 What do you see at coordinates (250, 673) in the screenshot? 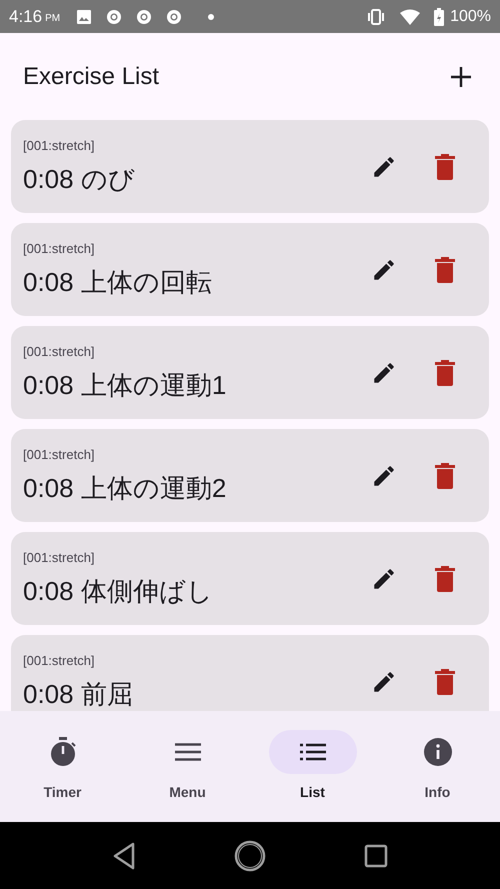
I see `exercise-card: [001:stretch] 0:08 前屈` at bounding box center [250, 673].